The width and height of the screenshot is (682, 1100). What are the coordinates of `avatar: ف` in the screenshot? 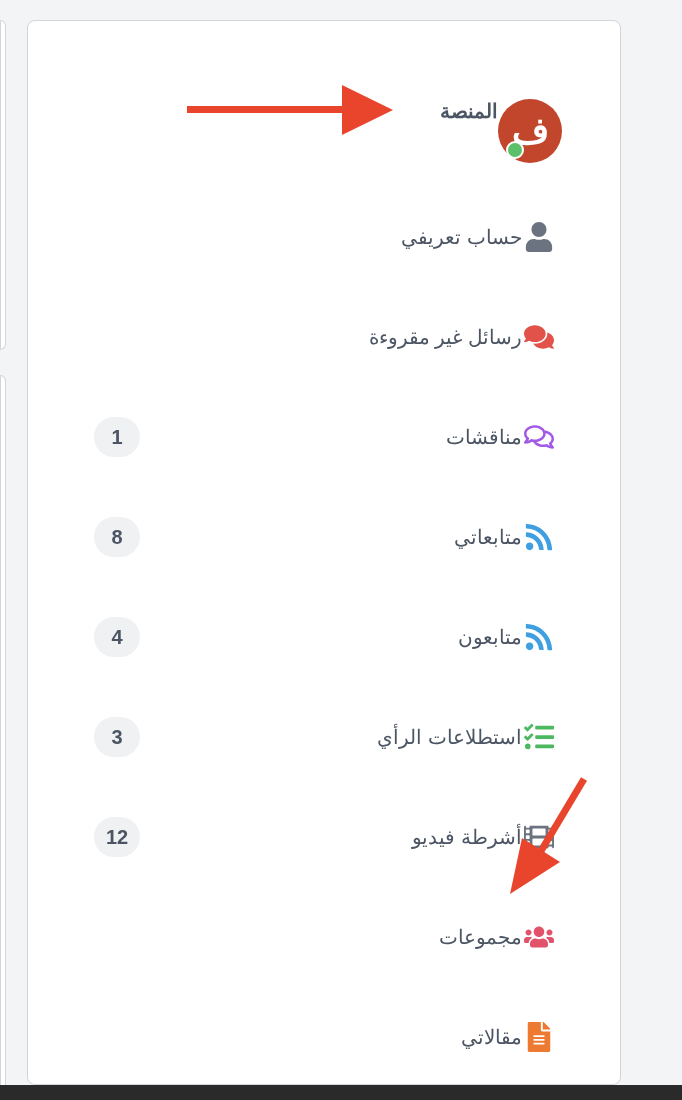 It's located at (530, 131).